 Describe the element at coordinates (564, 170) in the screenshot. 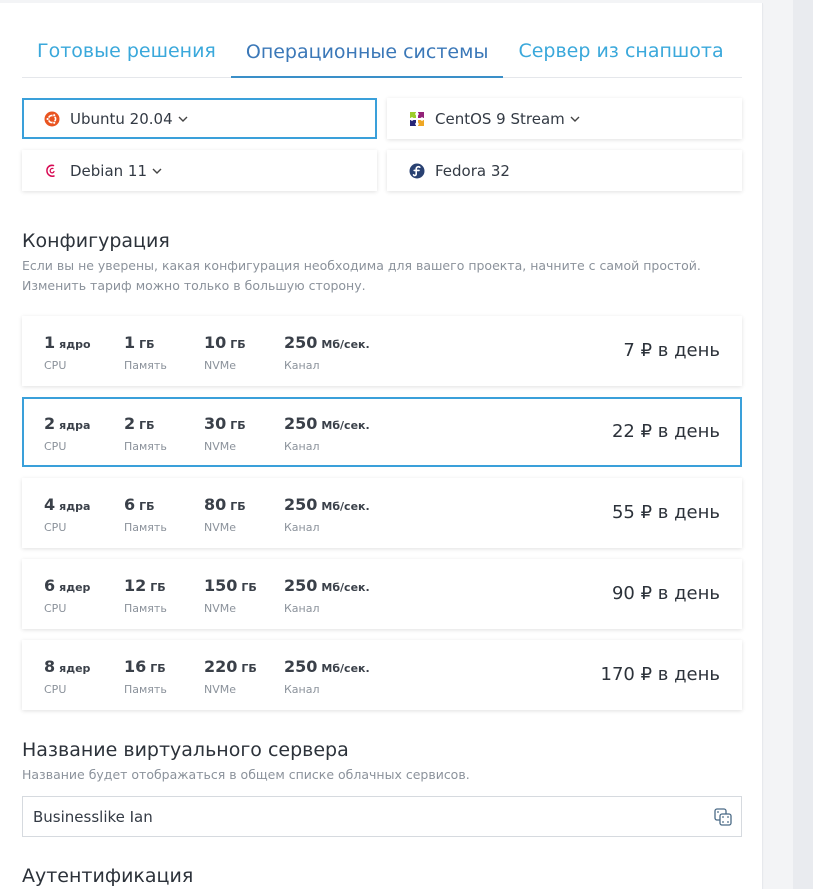

I see `os-option-fedora: Fedora 32` at that location.